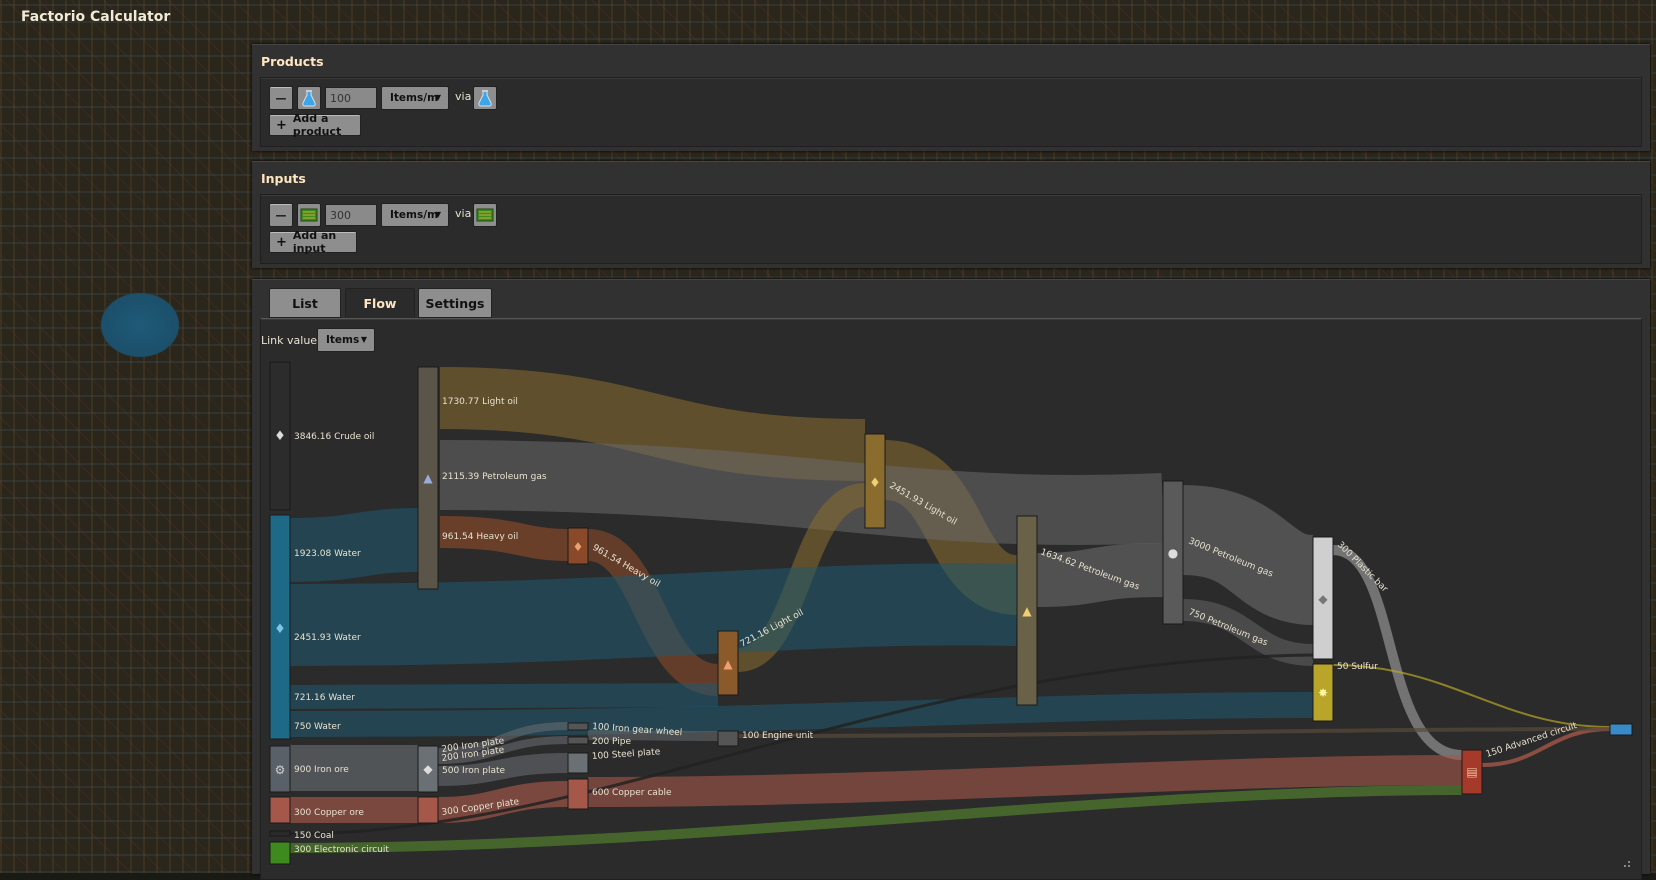  I want to click on add-input-label: Add an input, so click(314, 242).